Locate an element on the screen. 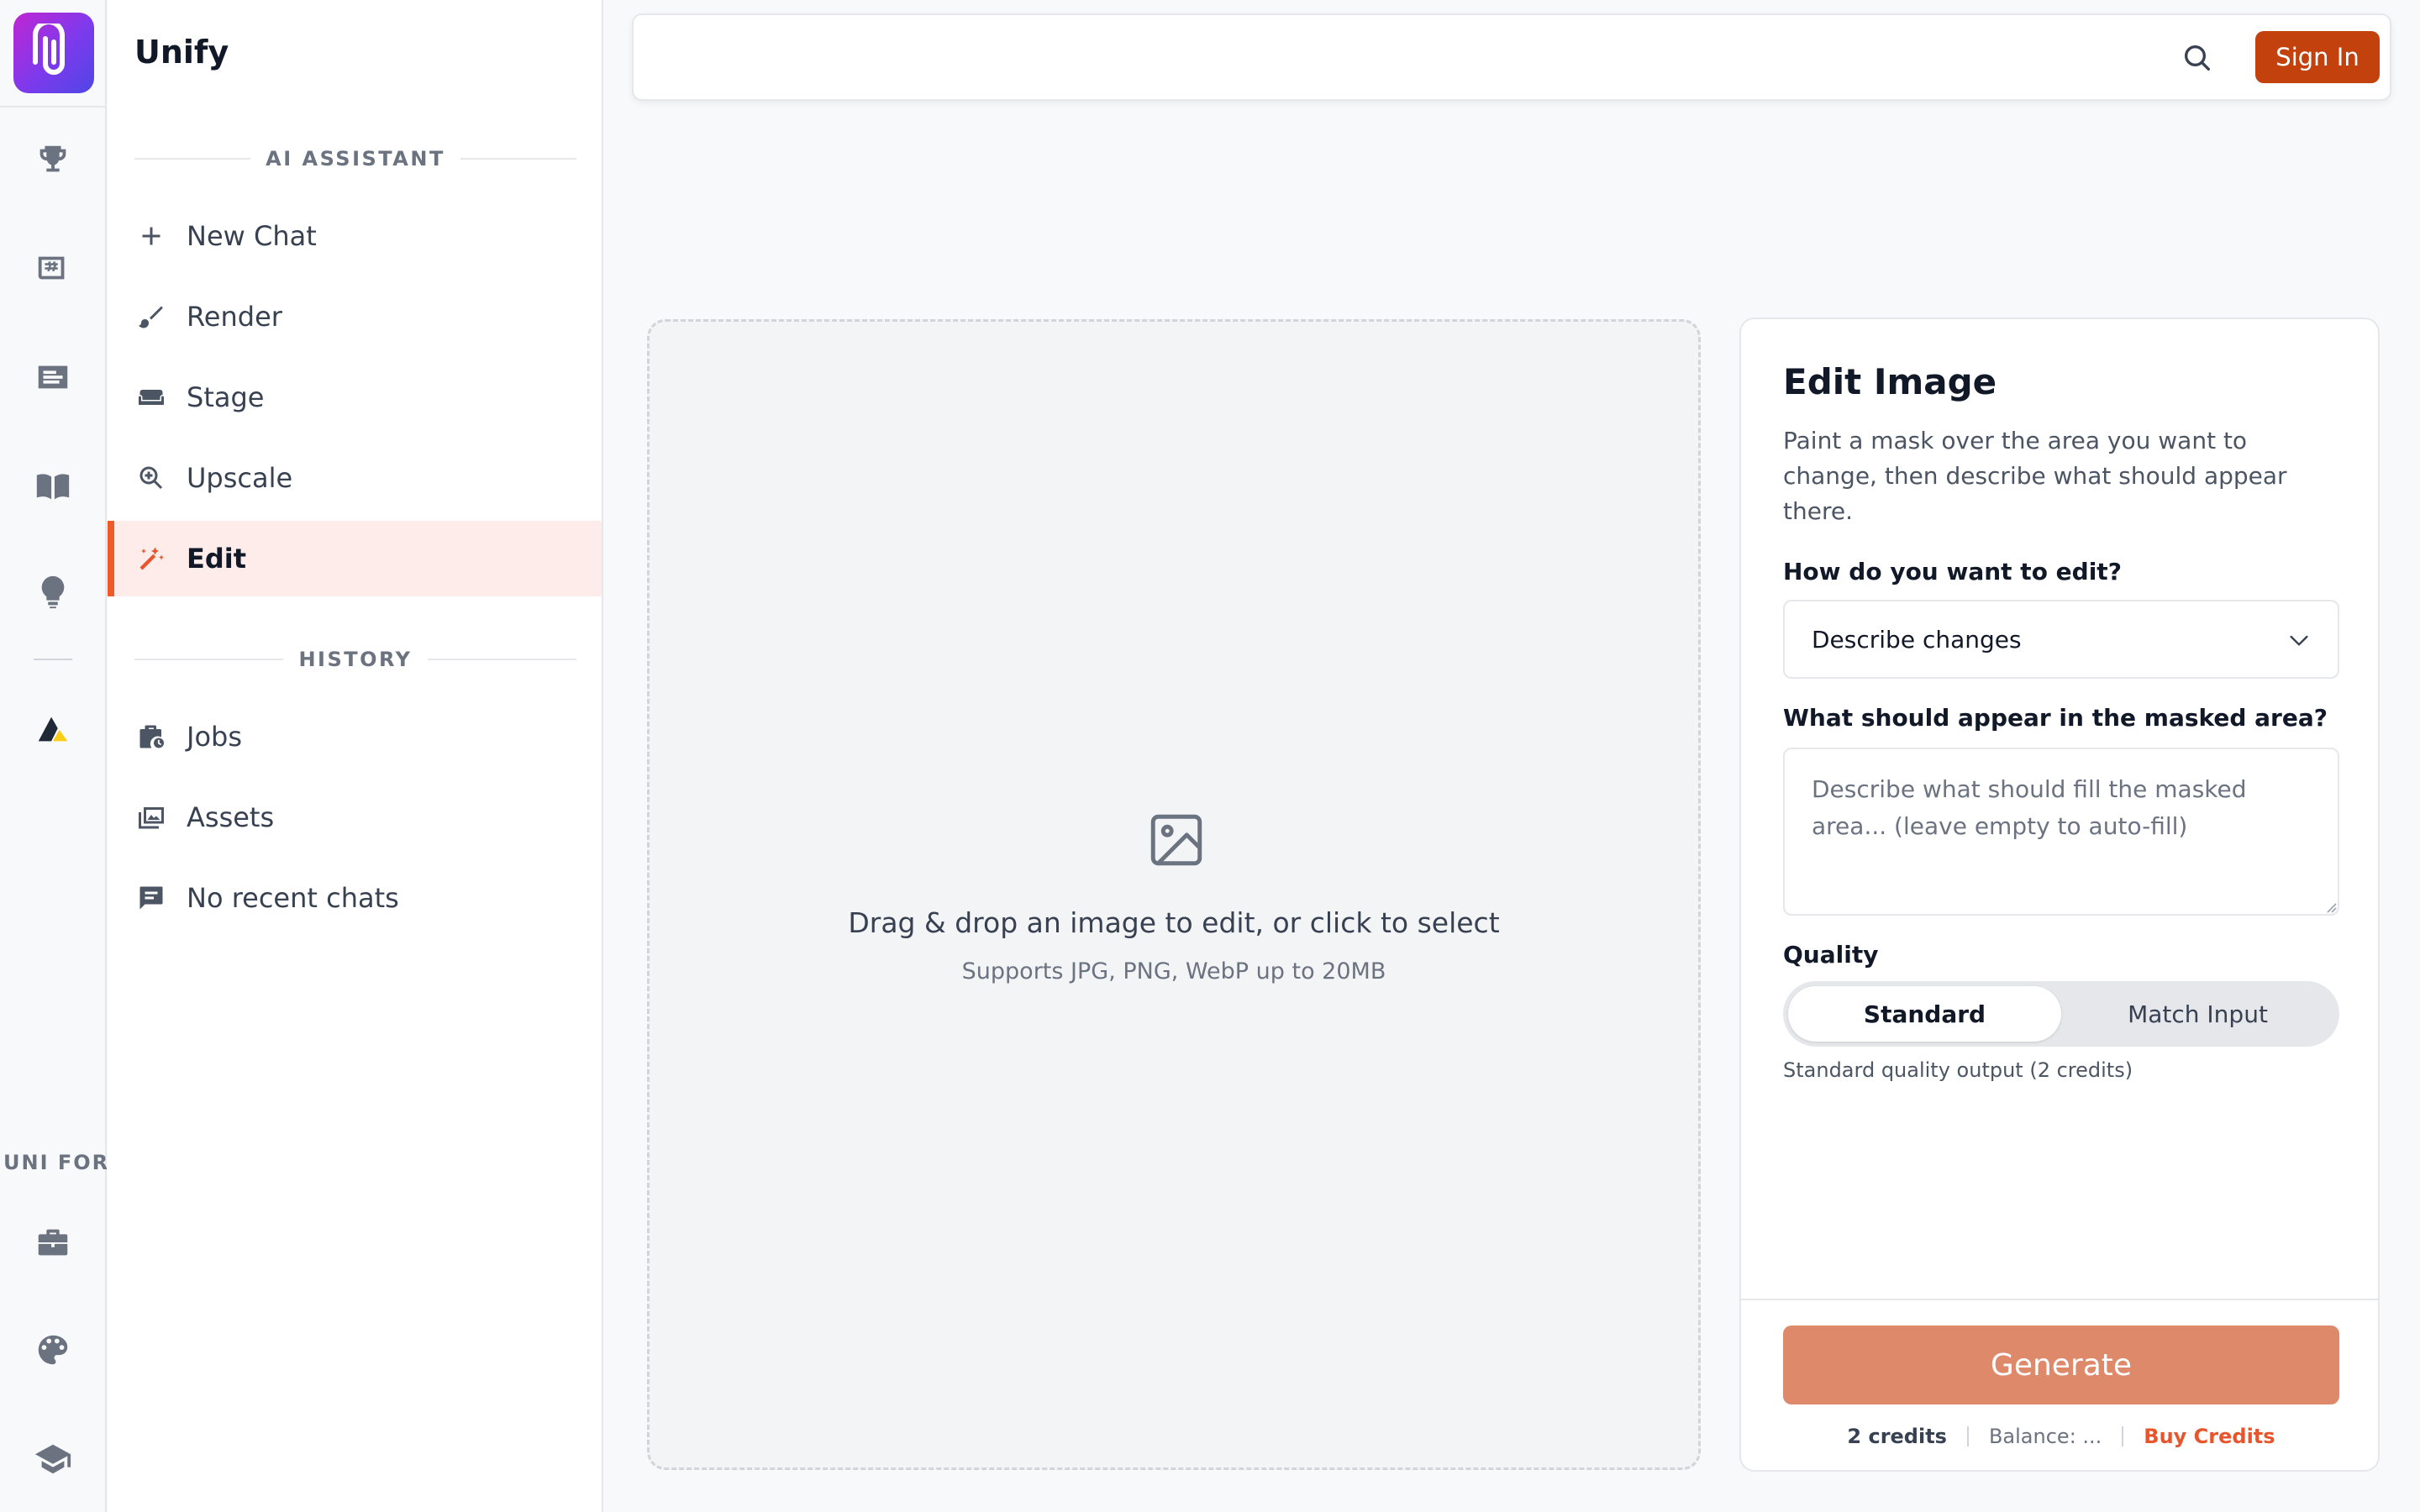 The width and height of the screenshot is (2420, 1512). book-icon is located at coordinates (53, 486).